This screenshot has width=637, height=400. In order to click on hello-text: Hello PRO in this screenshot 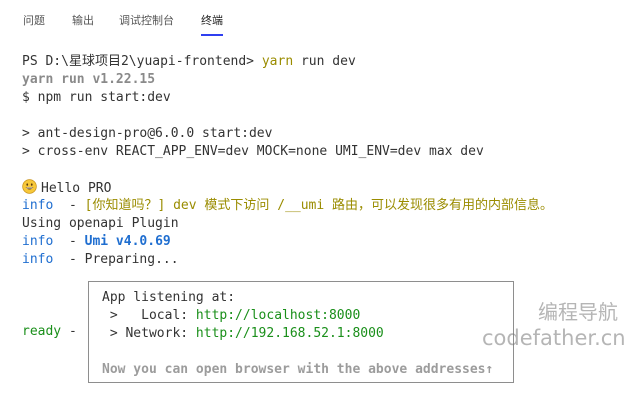, I will do `click(76, 188)`.